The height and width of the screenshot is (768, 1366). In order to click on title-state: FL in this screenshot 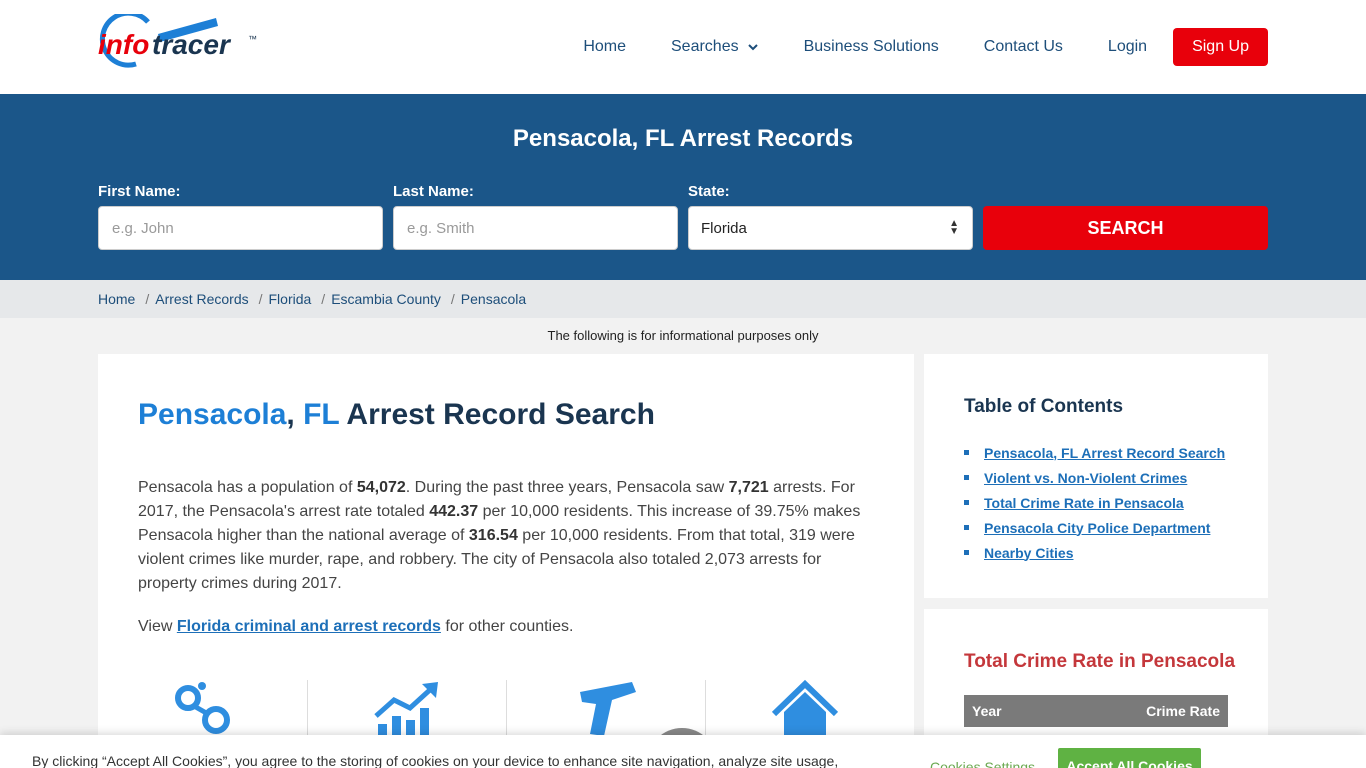, I will do `click(321, 414)`.